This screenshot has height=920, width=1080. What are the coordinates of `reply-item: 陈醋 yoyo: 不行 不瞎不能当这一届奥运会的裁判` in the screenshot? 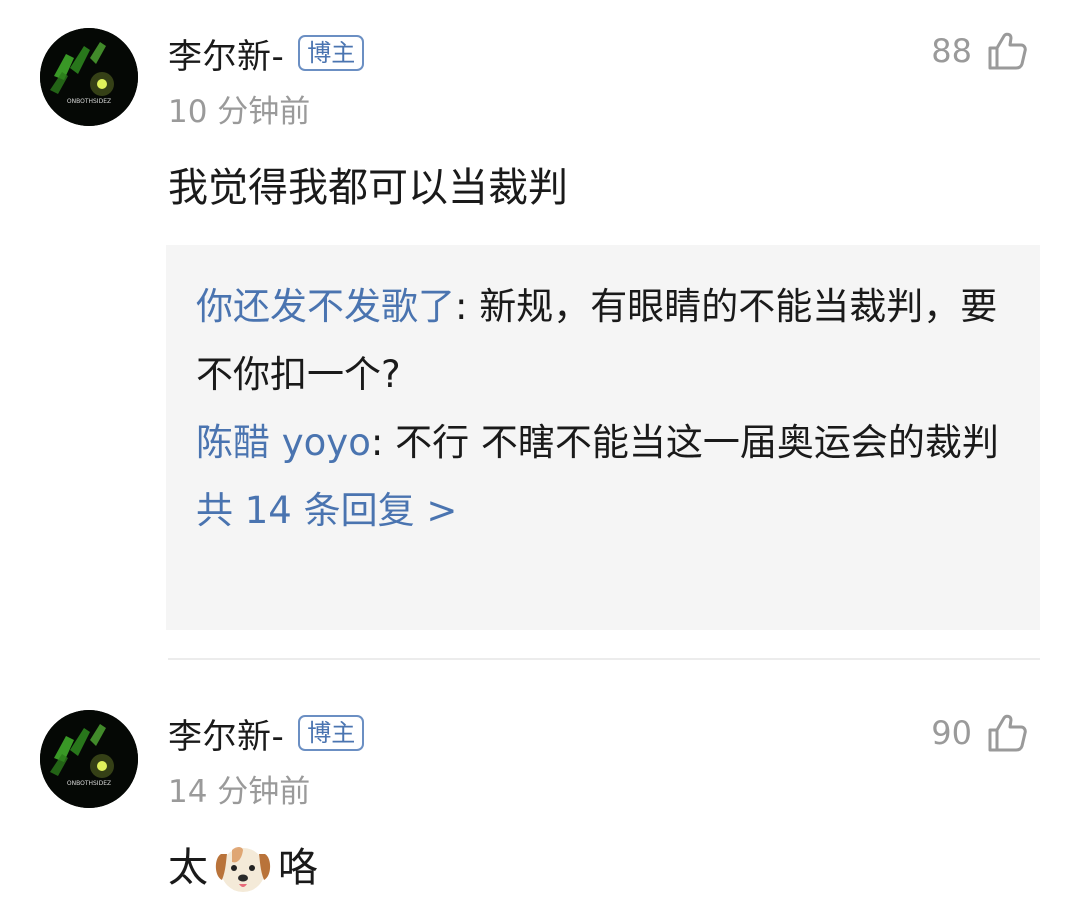 It's located at (603, 443).